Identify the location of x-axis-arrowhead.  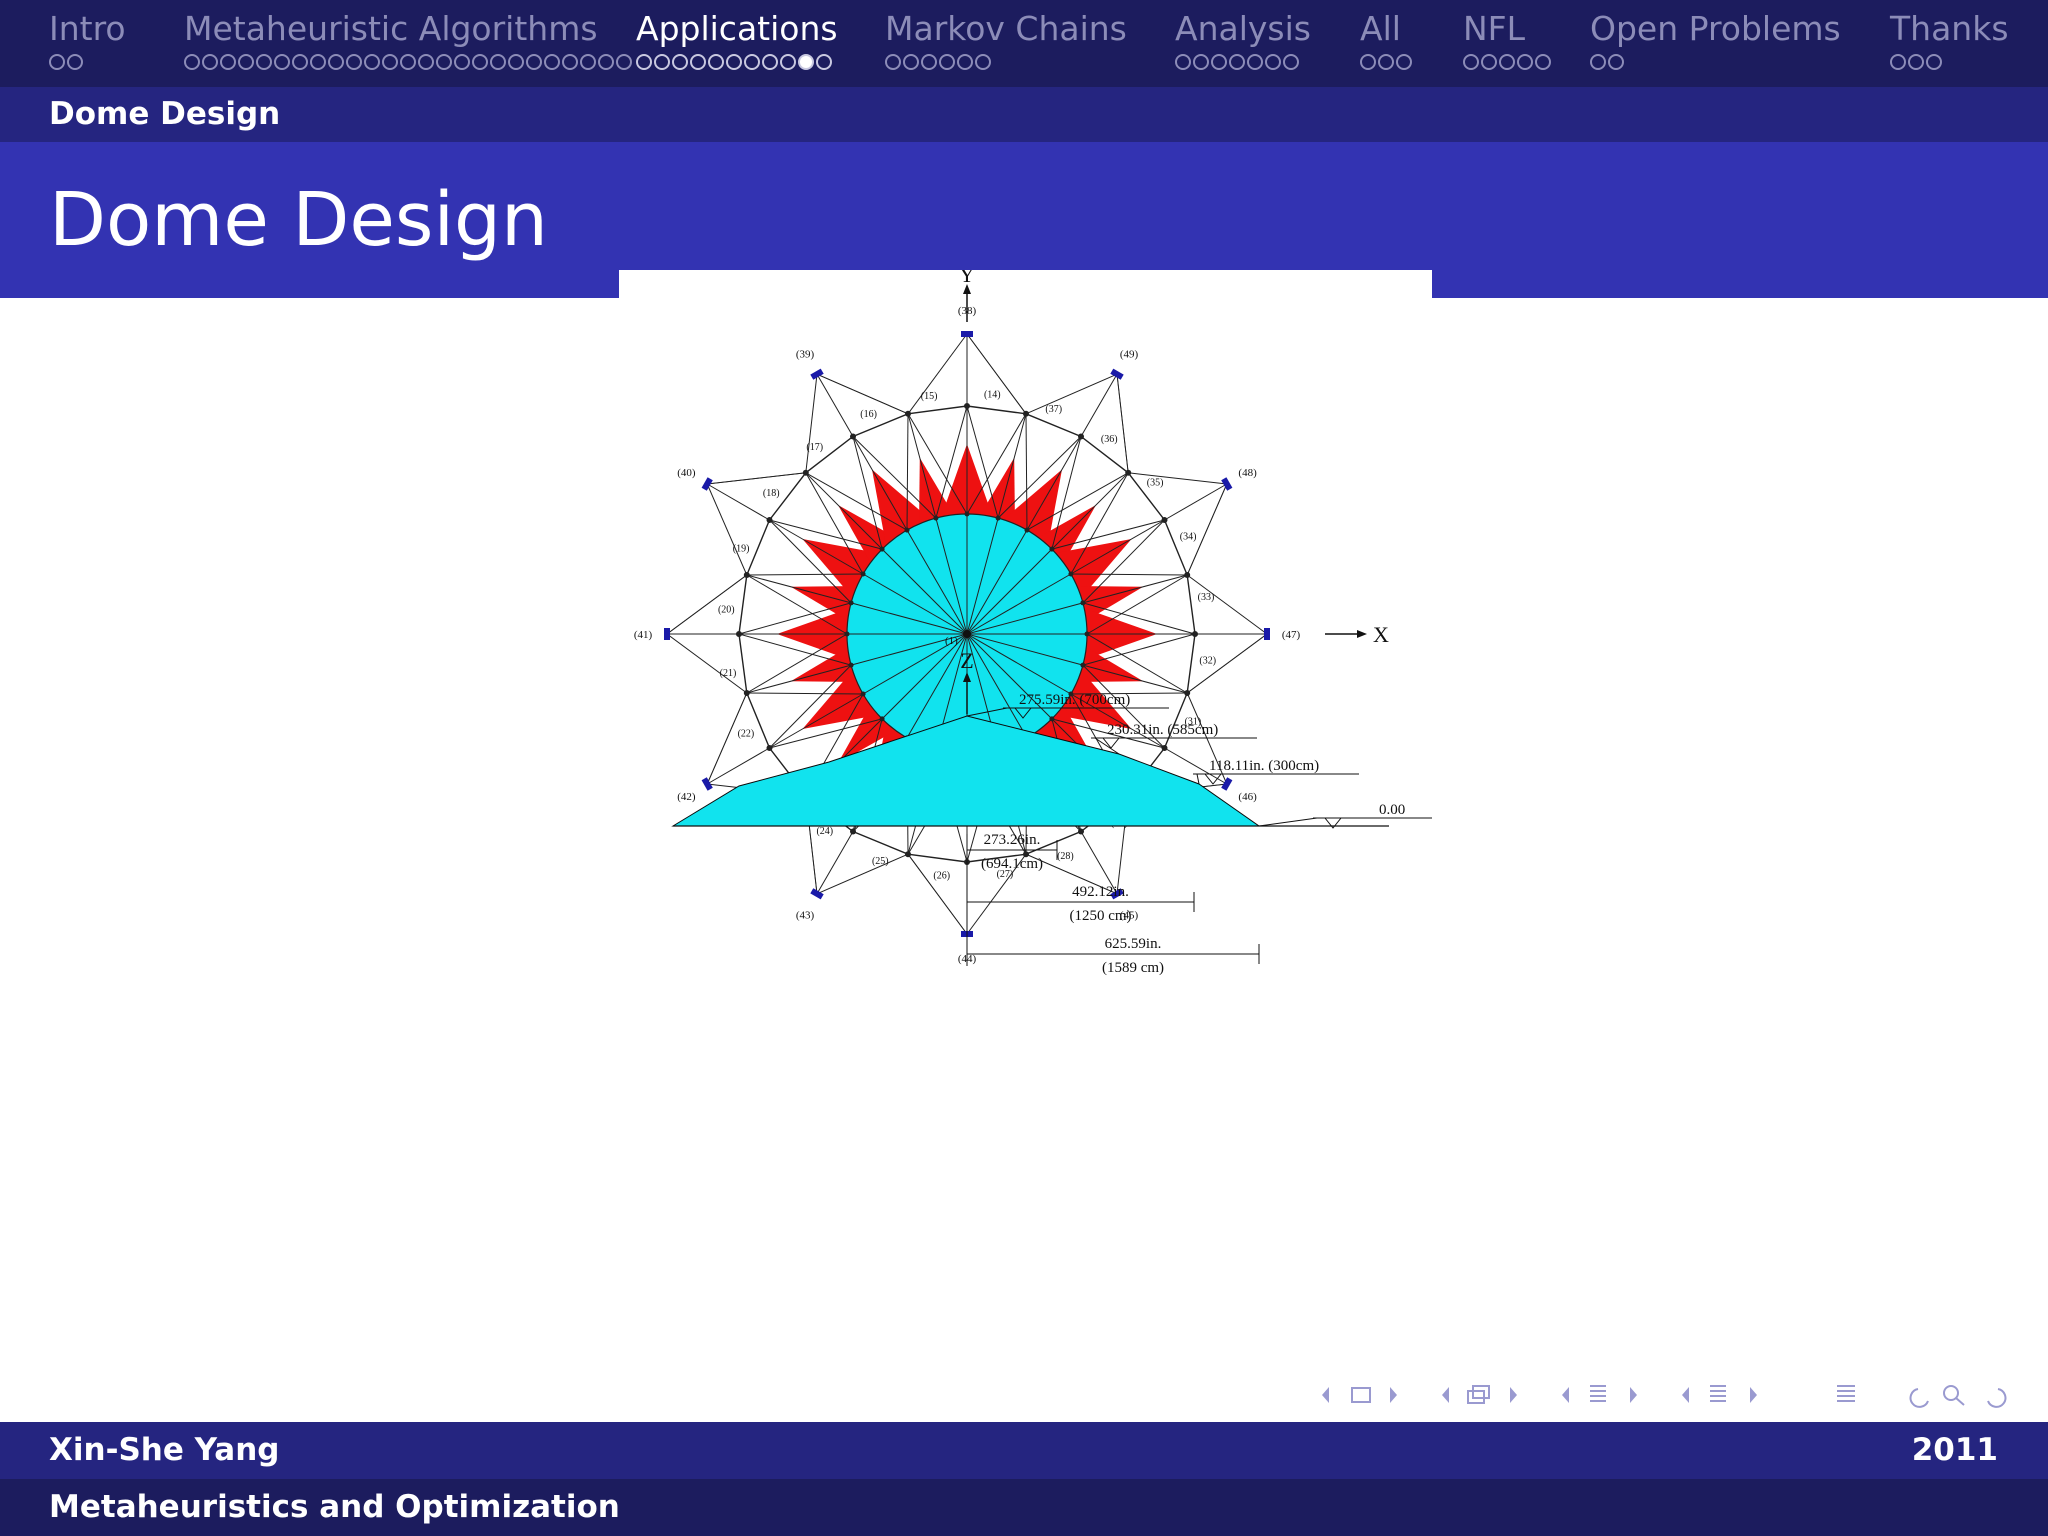
(1362, 634).